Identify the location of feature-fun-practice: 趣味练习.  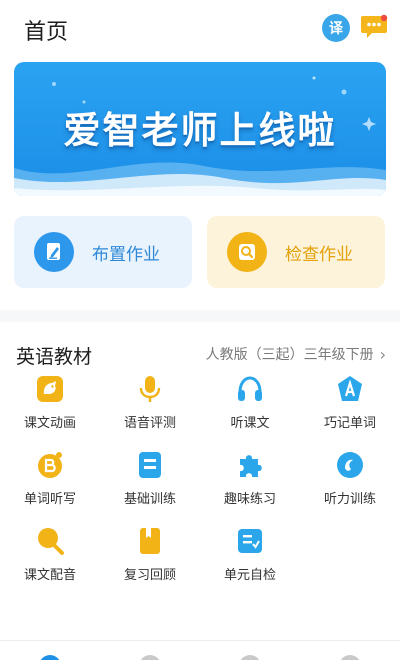
(250, 485).